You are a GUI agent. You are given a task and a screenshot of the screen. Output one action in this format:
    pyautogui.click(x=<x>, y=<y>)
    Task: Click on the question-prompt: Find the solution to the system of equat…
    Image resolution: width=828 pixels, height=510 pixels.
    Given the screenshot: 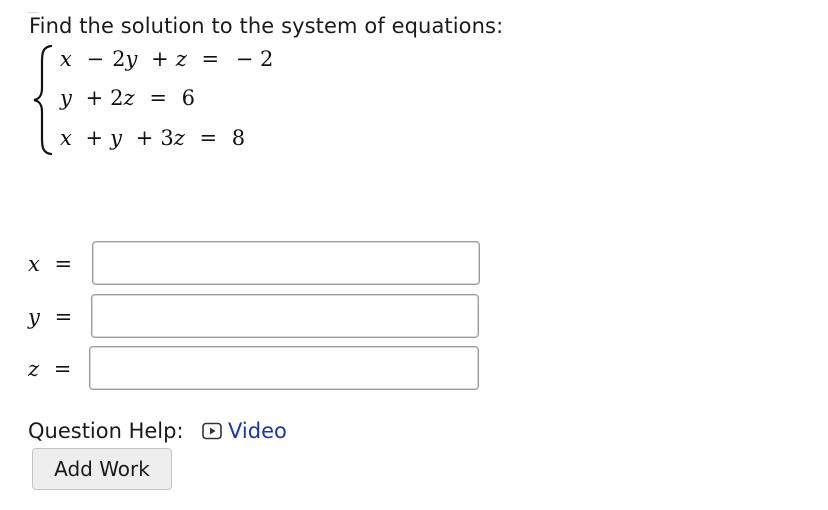 What is the action you would take?
    pyautogui.click(x=266, y=26)
    